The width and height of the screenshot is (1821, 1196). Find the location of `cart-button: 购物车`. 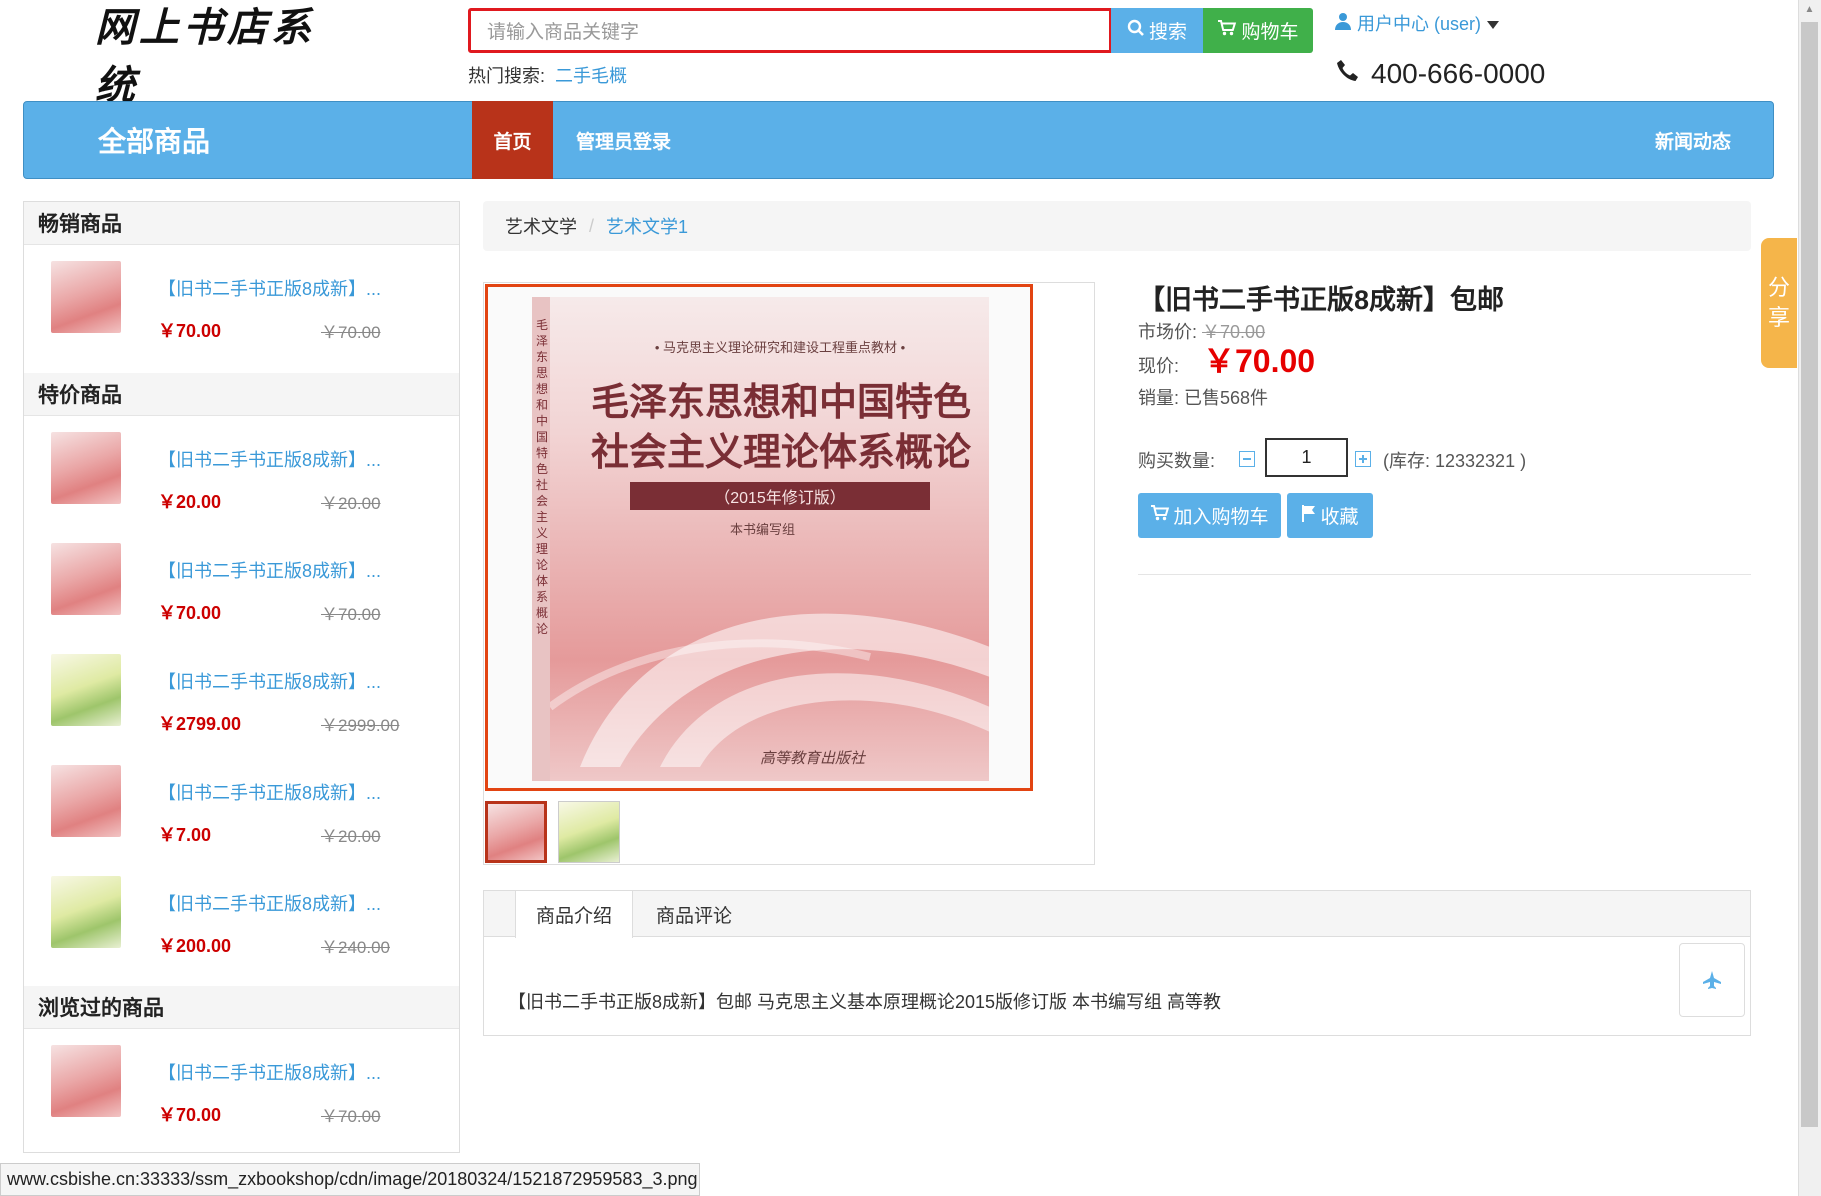

cart-button: 购物车 is located at coordinates (1258, 30).